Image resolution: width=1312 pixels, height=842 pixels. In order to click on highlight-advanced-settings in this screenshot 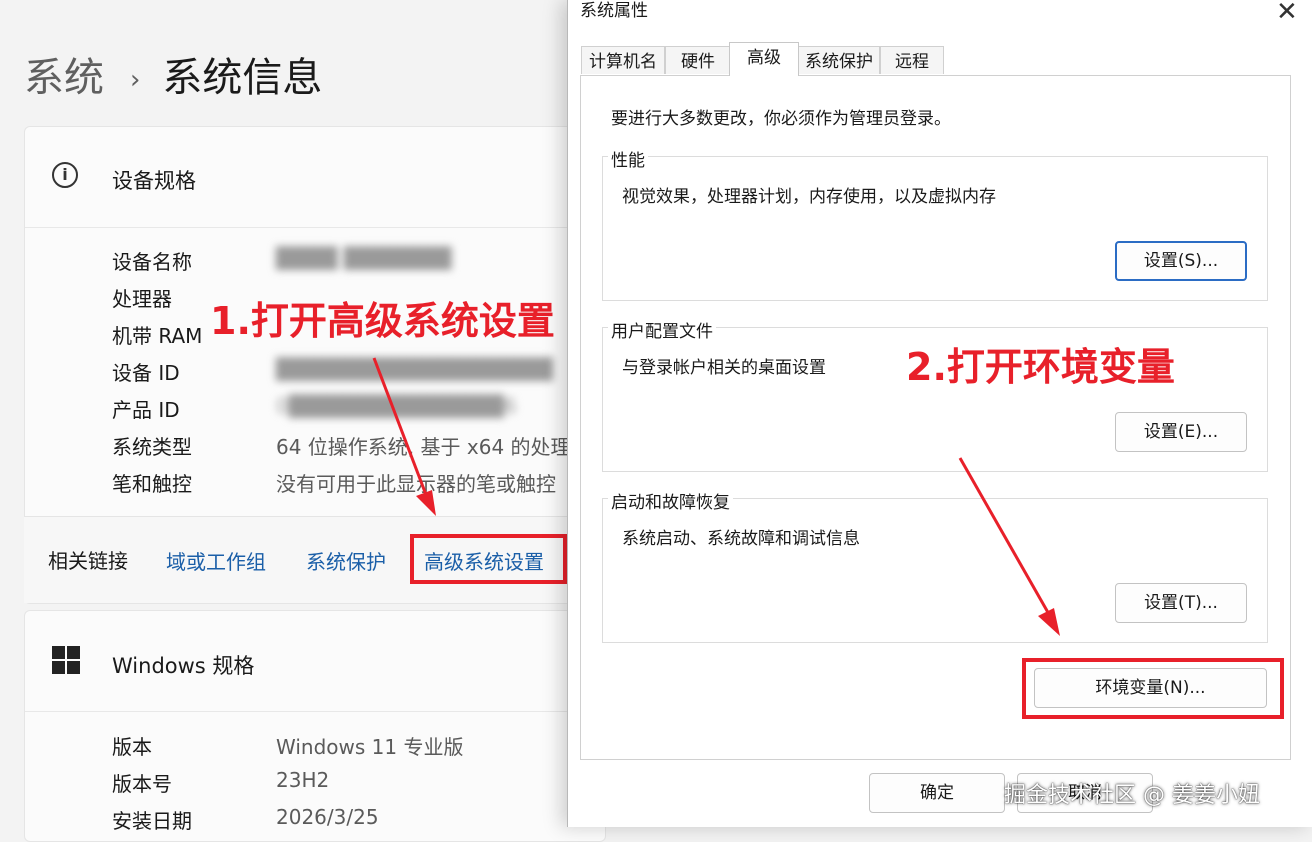, I will do `click(488, 559)`.